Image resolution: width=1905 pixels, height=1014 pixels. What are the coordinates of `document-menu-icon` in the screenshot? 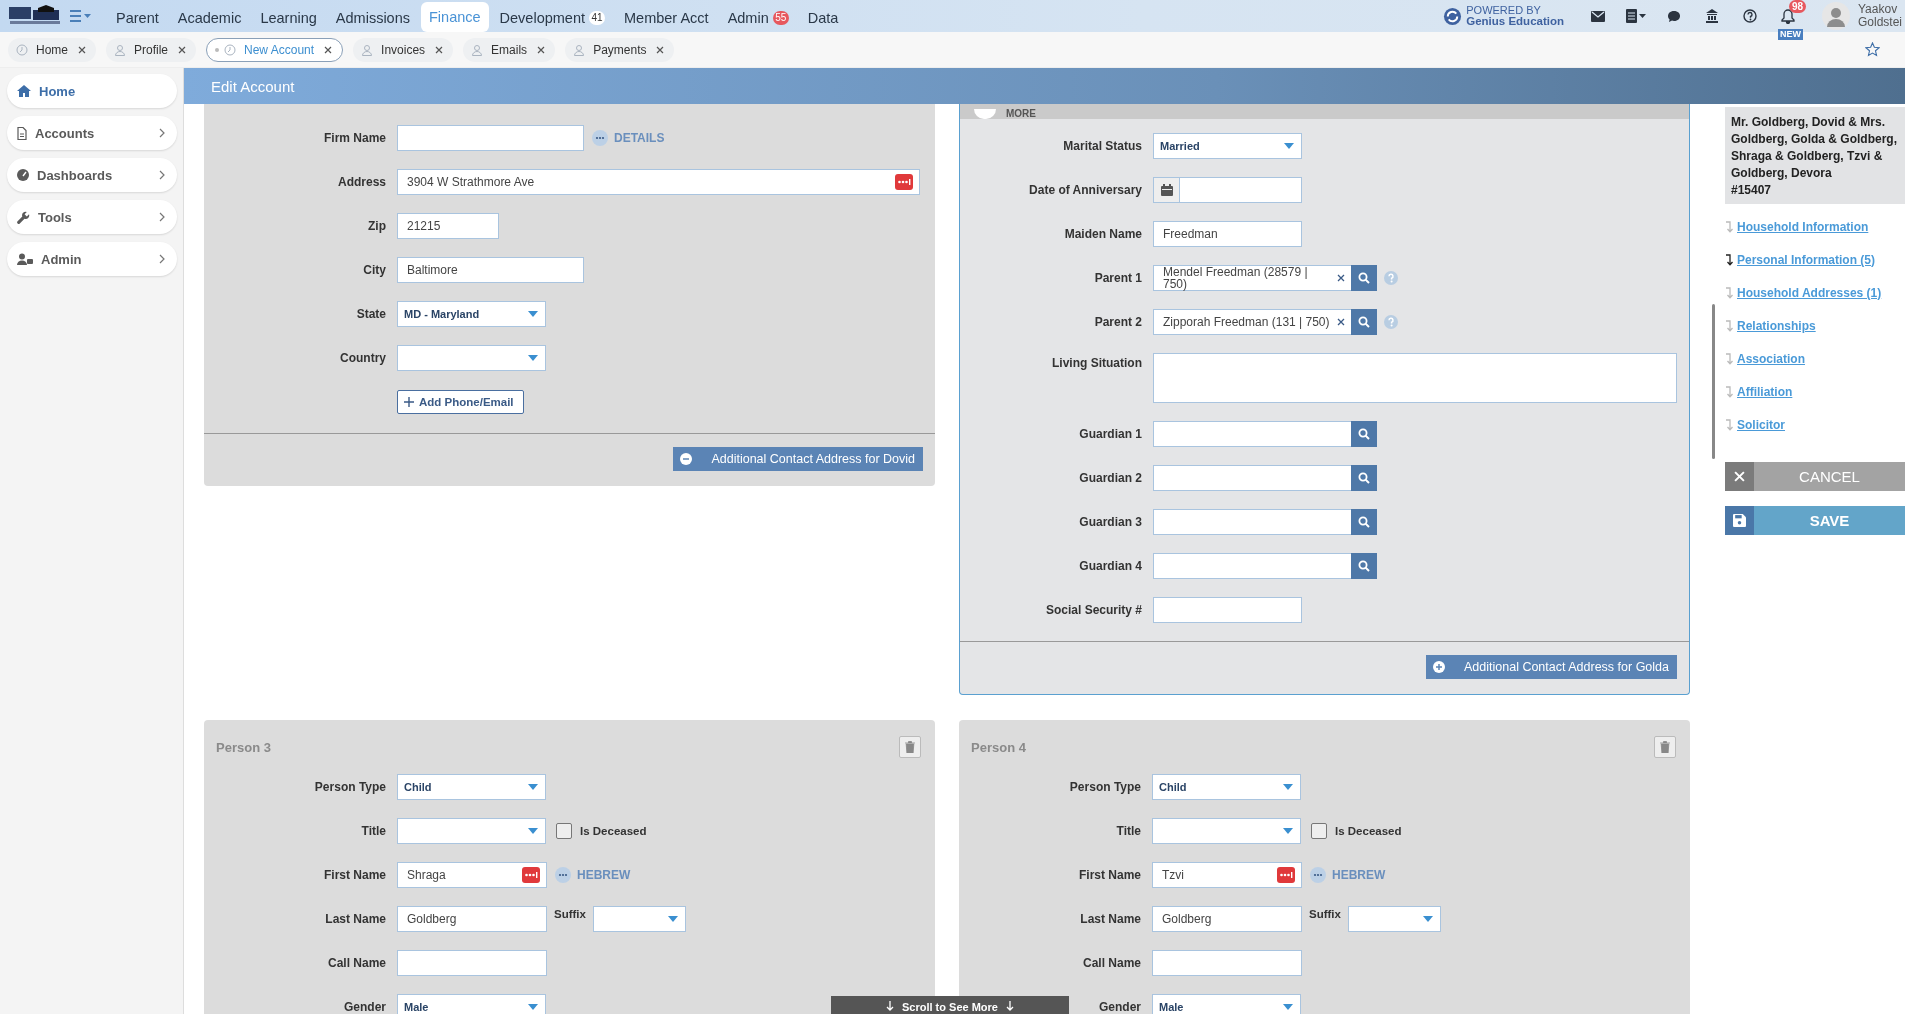 It's located at (1636, 16).